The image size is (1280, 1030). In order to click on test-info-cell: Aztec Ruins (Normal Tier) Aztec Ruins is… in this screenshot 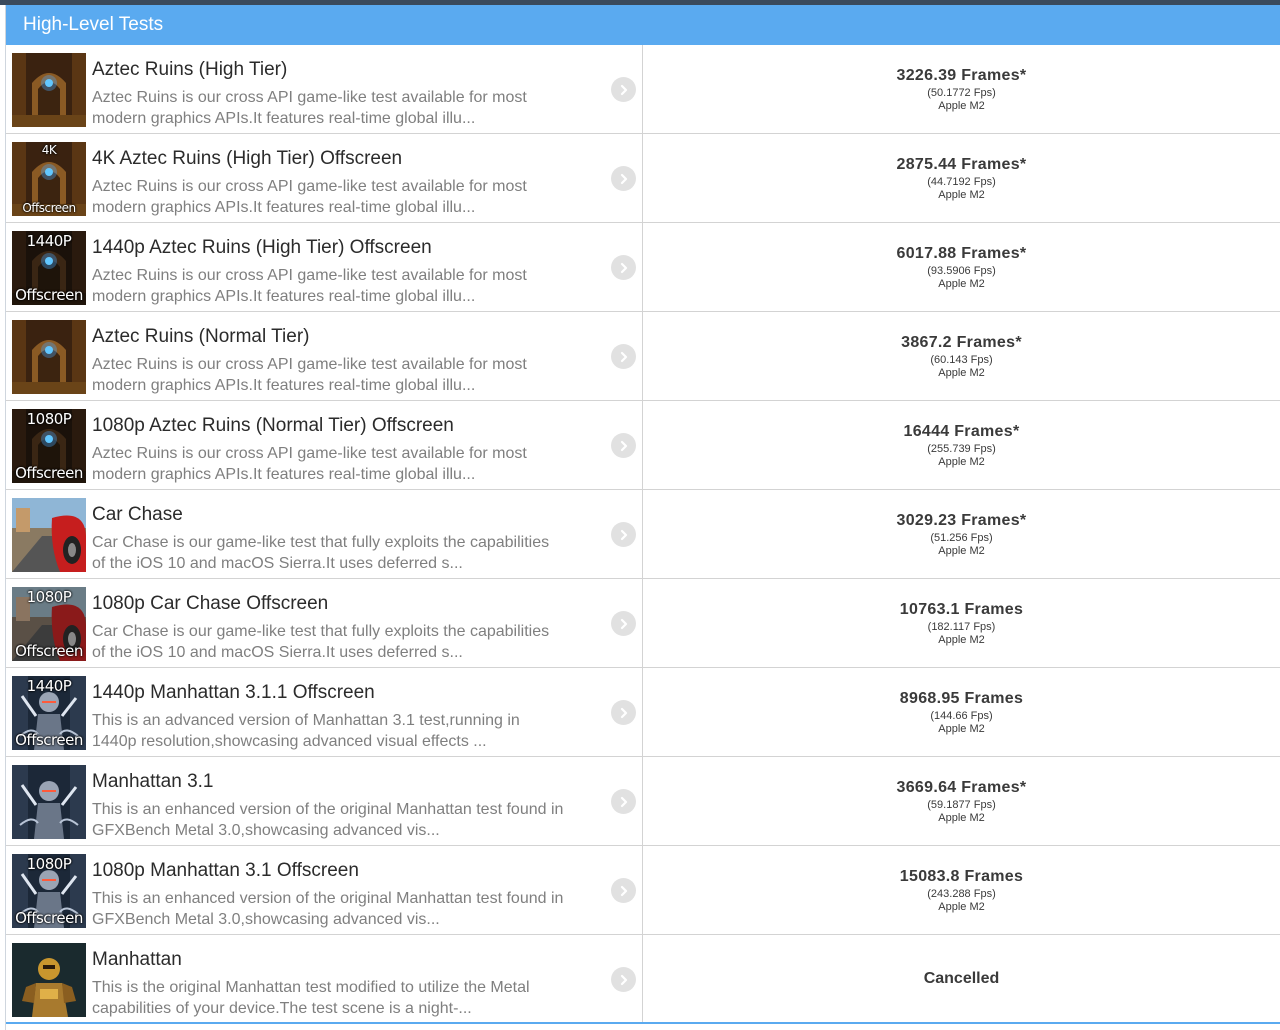, I will do `click(324, 356)`.